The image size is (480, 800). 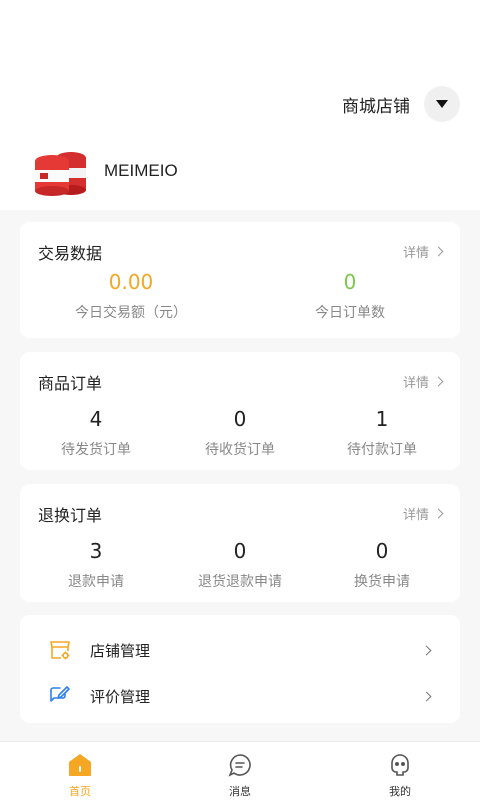 I want to click on store-settings-icon, so click(x=60, y=650).